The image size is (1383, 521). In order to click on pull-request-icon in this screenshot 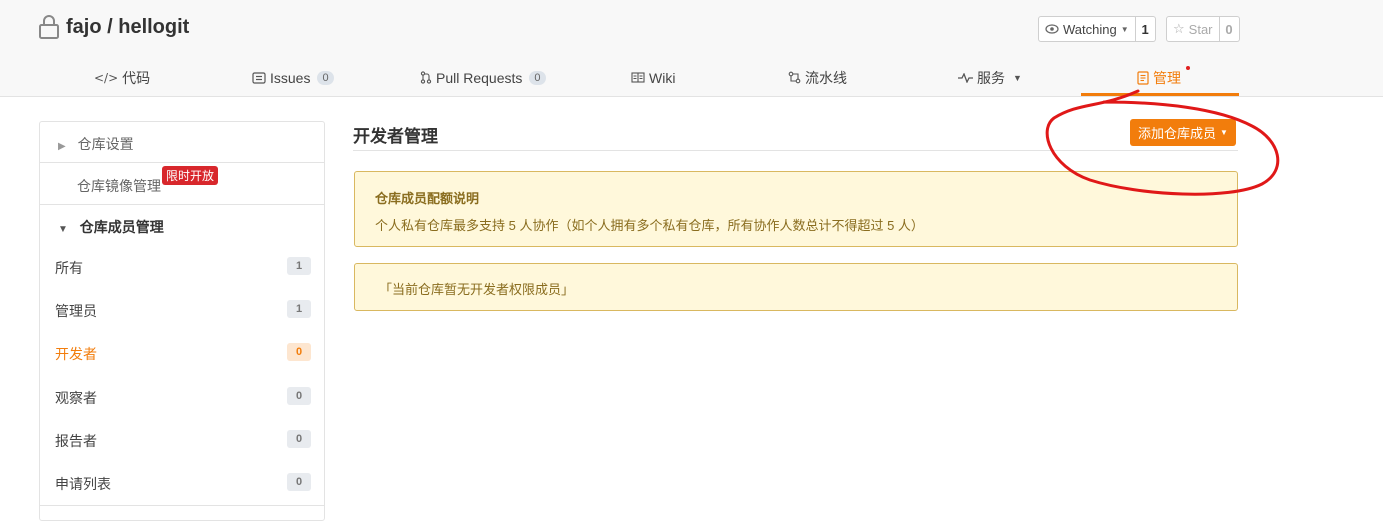, I will do `click(426, 77)`.